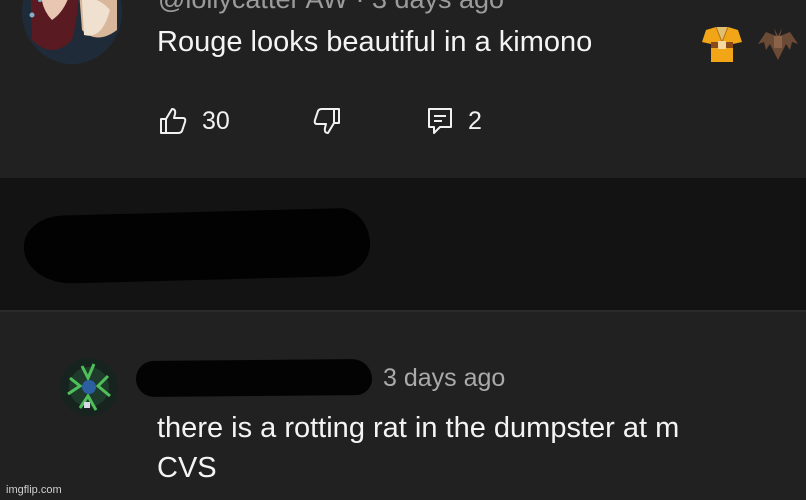 Image resolution: width=806 pixels, height=500 pixels. I want to click on reply-button: 2, so click(454, 121).